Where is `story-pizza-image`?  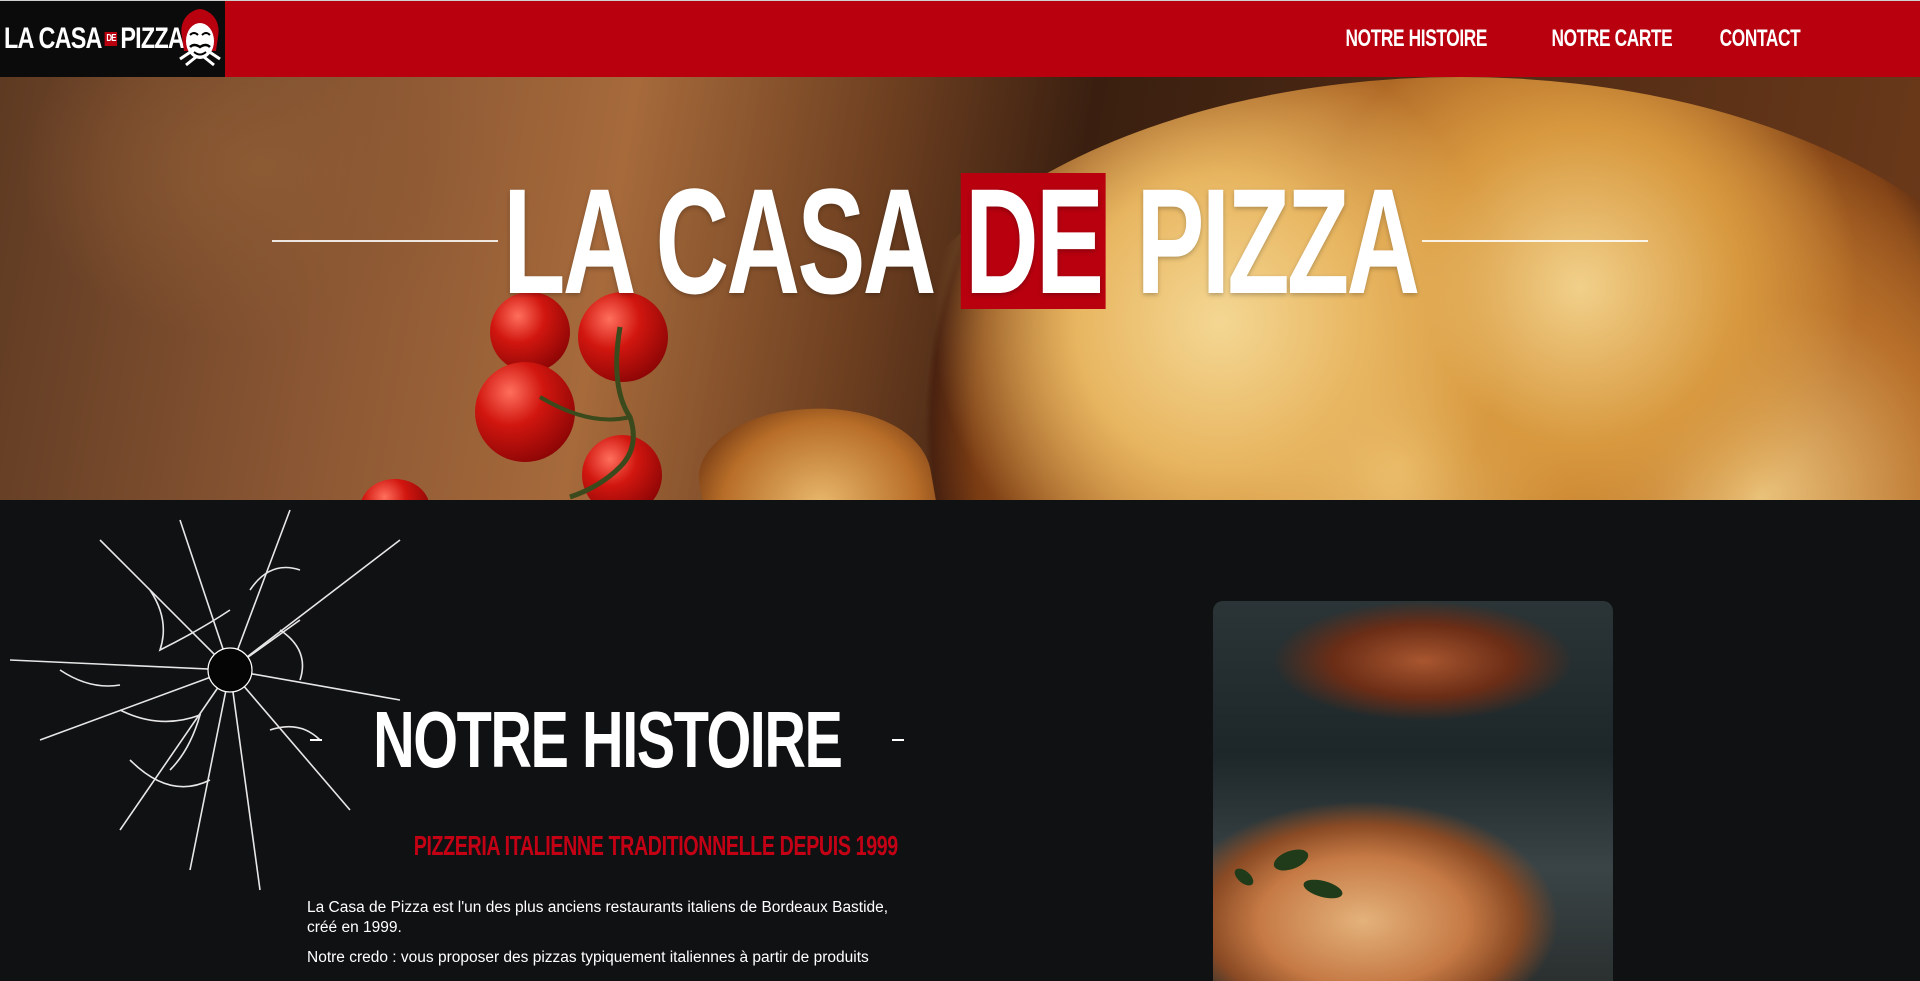 story-pizza-image is located at coordinates (1413, 791).